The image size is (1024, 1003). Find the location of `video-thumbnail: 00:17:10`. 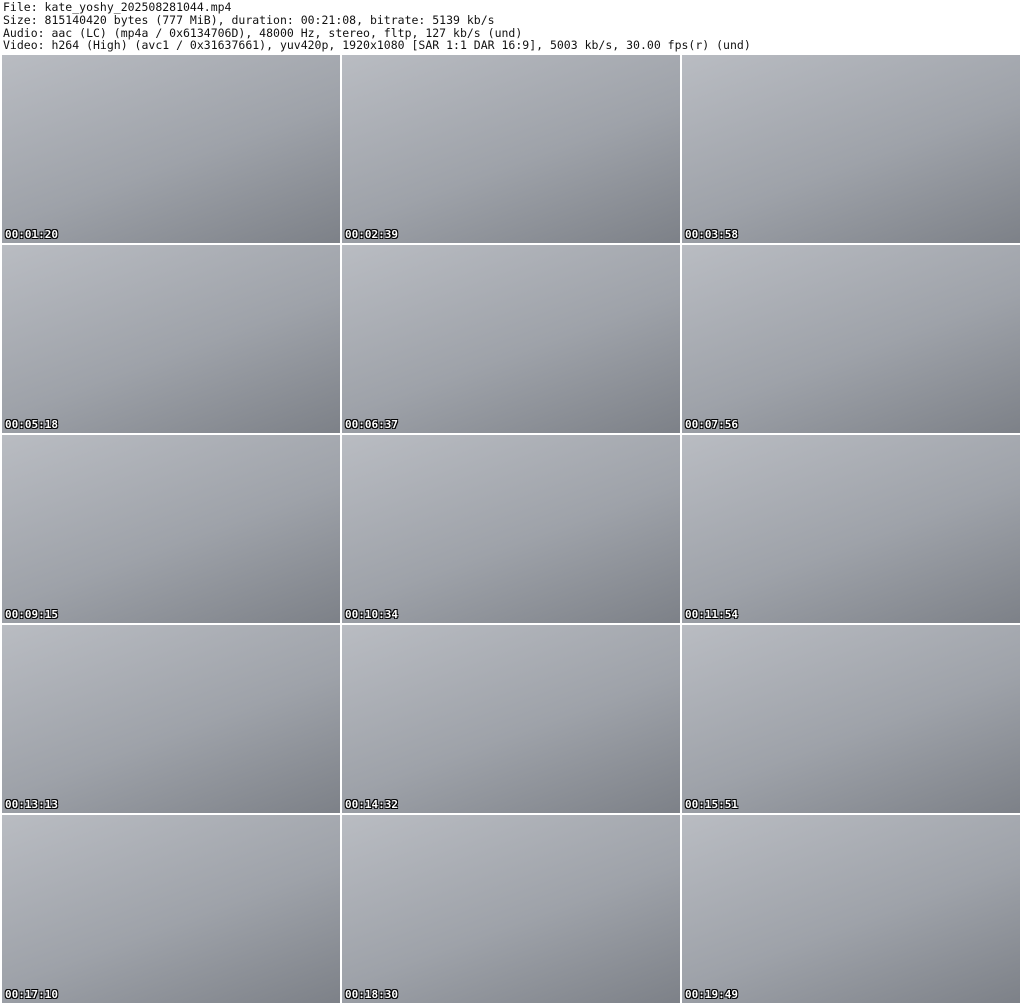

video-thumbnail: 00:17:10 is located at coordinates (171, 909).